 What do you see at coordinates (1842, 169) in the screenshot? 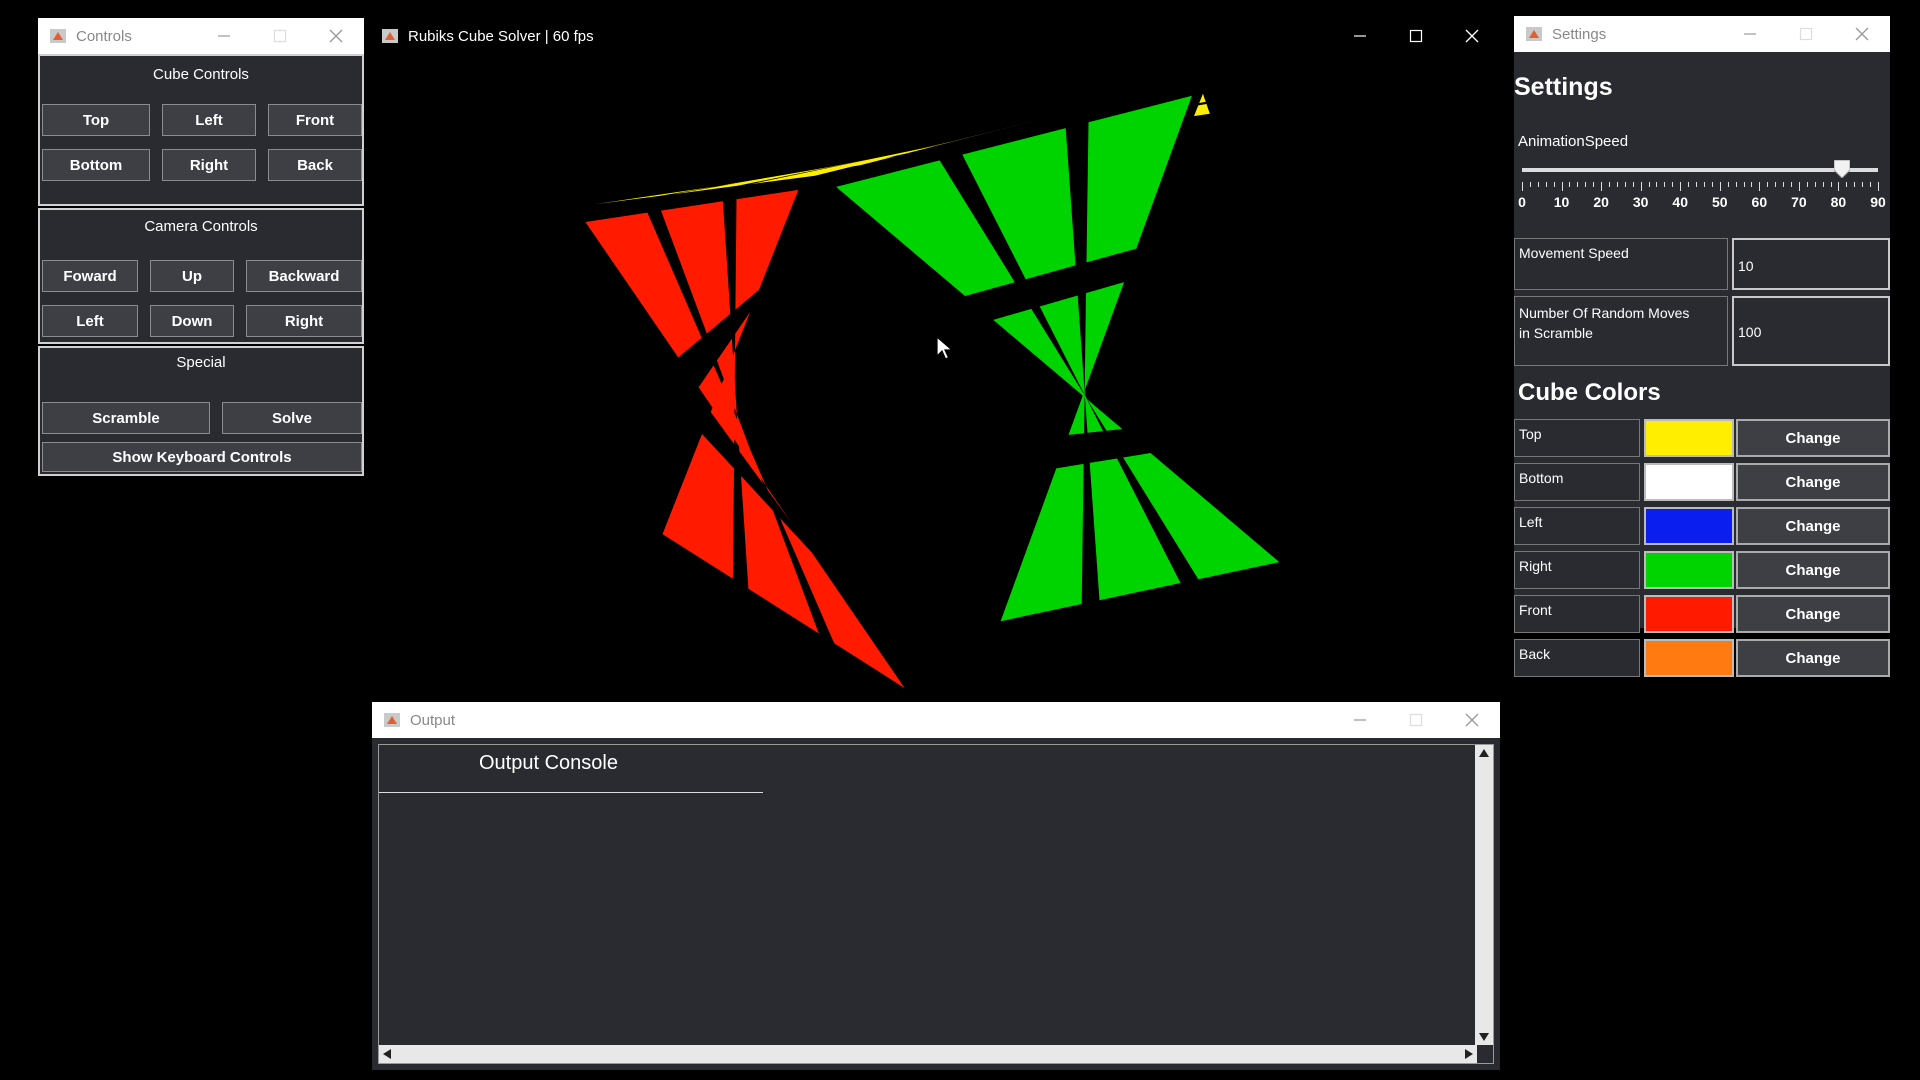
I see `slider-thumb` at bounding box center [1842, 169].